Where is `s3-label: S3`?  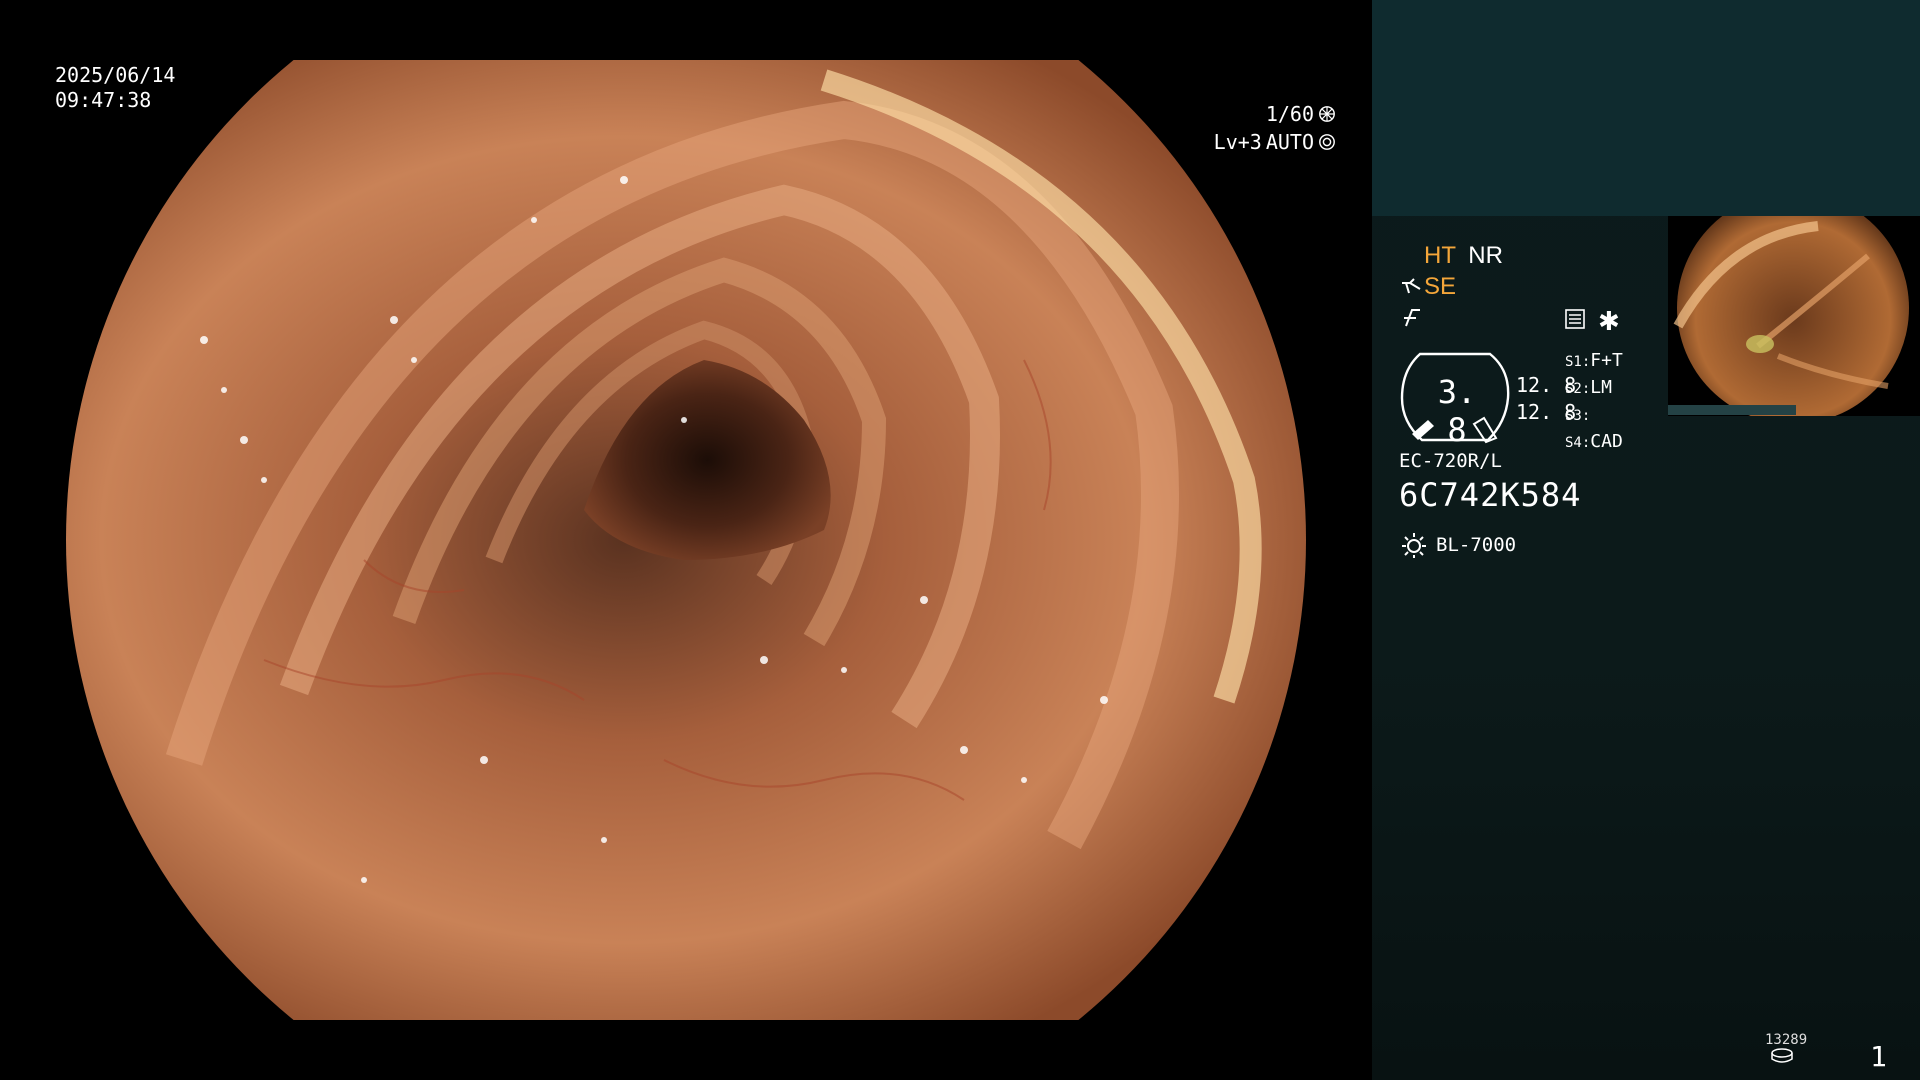 s3-label: S3 is located at coordinates (1573, 416).